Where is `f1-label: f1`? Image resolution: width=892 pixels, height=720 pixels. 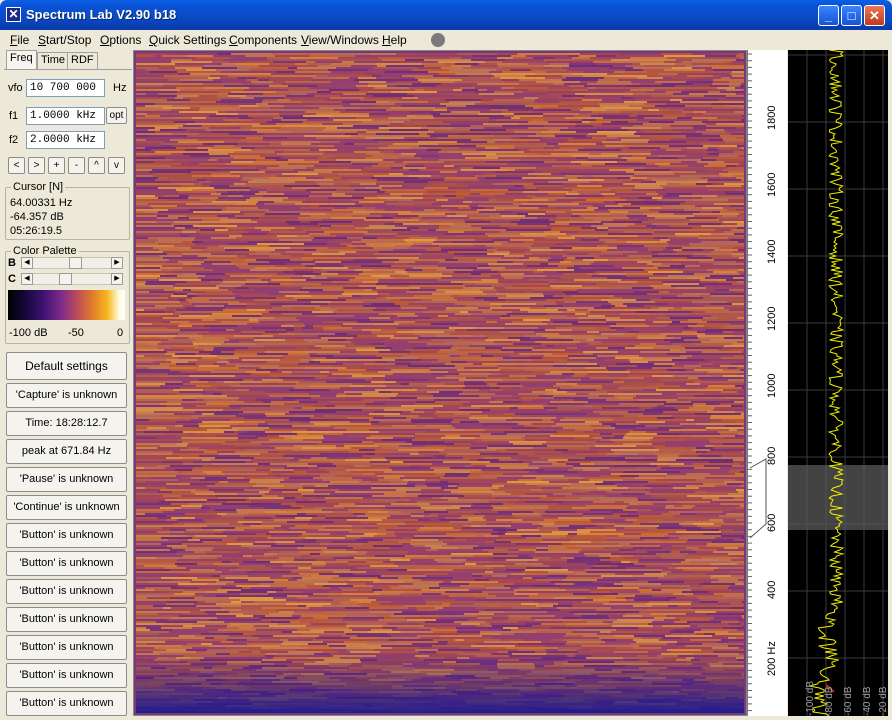
f1-label: f1 is located at coordinates (14, 116).